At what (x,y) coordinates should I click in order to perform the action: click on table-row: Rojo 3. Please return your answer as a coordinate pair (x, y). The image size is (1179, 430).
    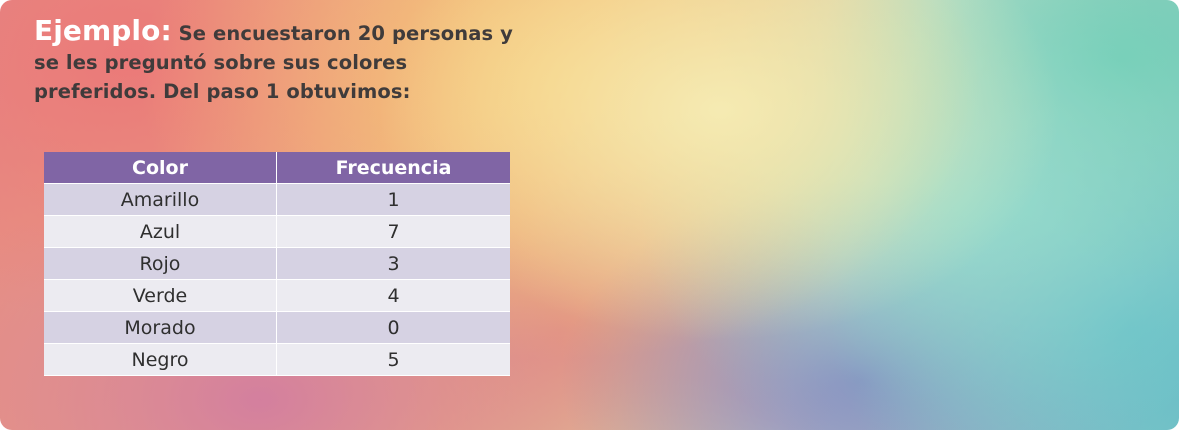
    Looking at the image, I should click on (277, 263).